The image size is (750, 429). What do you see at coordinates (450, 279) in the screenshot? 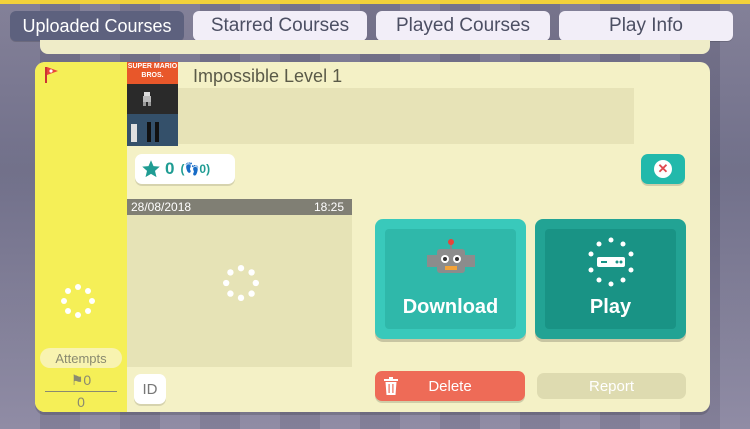
I see `download-button: Download` at bounding box center [450, 279].